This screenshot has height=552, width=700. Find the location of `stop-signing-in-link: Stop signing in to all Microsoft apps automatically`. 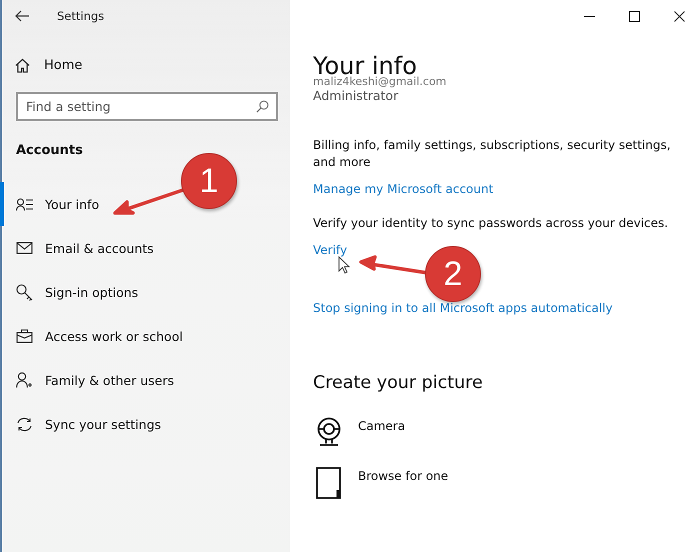

stop-signing-in-link: Stop signing in to all Microsoft apps automatically is located at coordinates (463, 308).